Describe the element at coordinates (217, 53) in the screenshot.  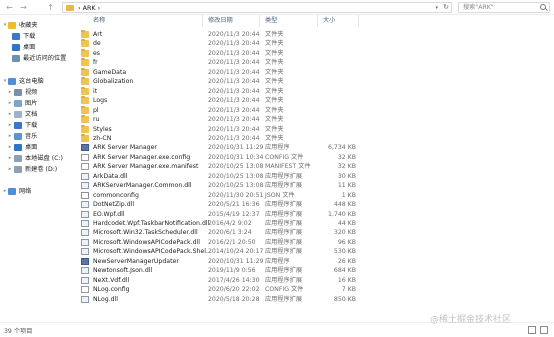
I see `file-row: es 2020/11/3 20:44 文件夹` at that location.